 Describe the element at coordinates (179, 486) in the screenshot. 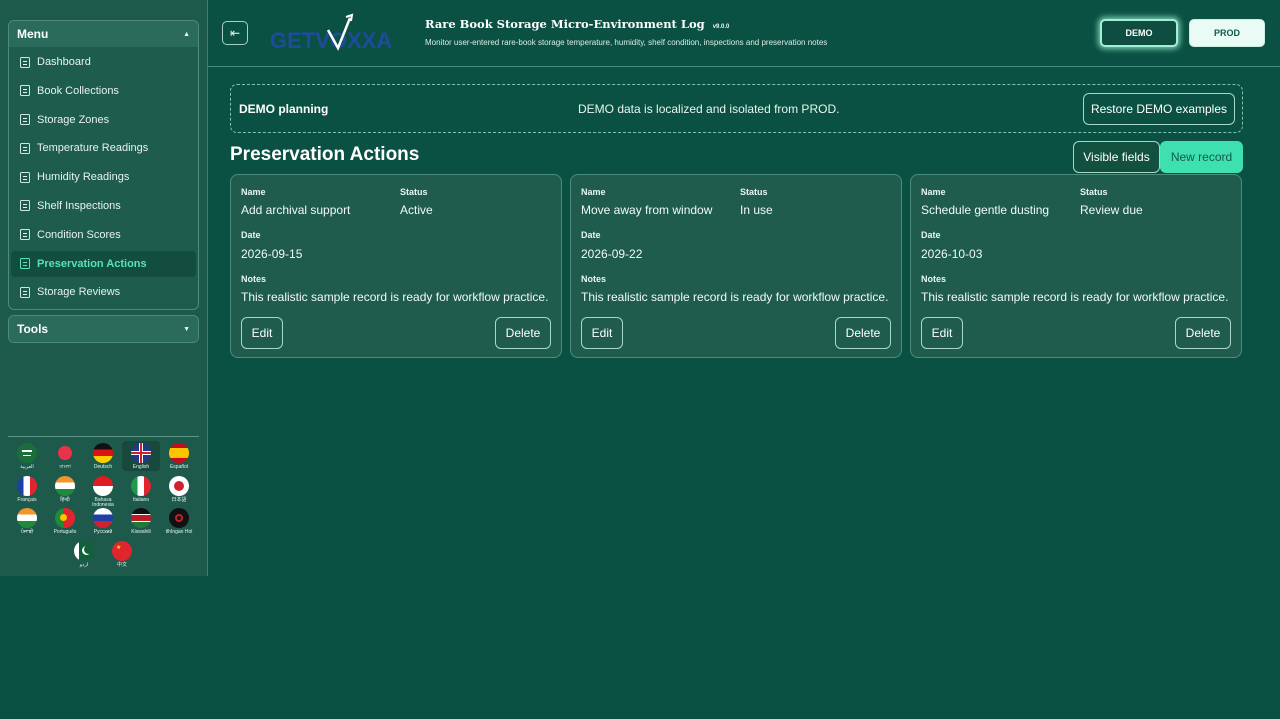

I see `japan-flag-icon` at that location.